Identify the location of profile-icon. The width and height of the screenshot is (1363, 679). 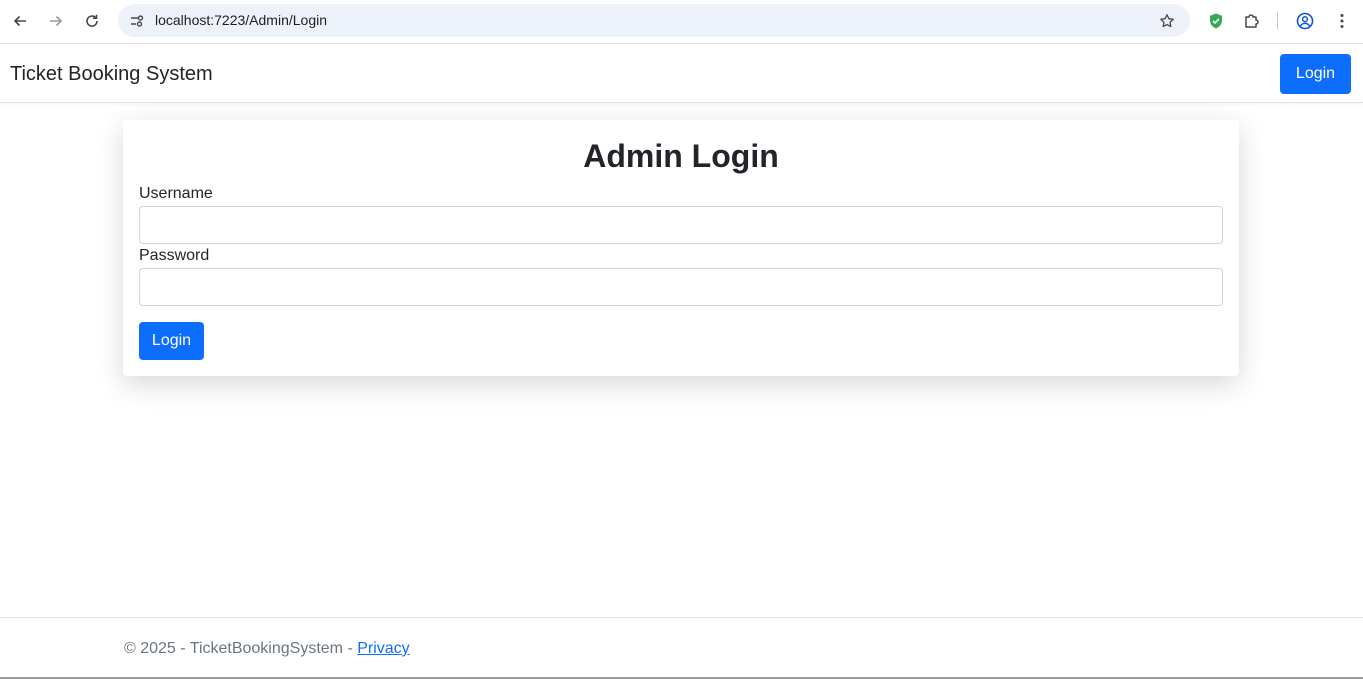
(1305, 21).